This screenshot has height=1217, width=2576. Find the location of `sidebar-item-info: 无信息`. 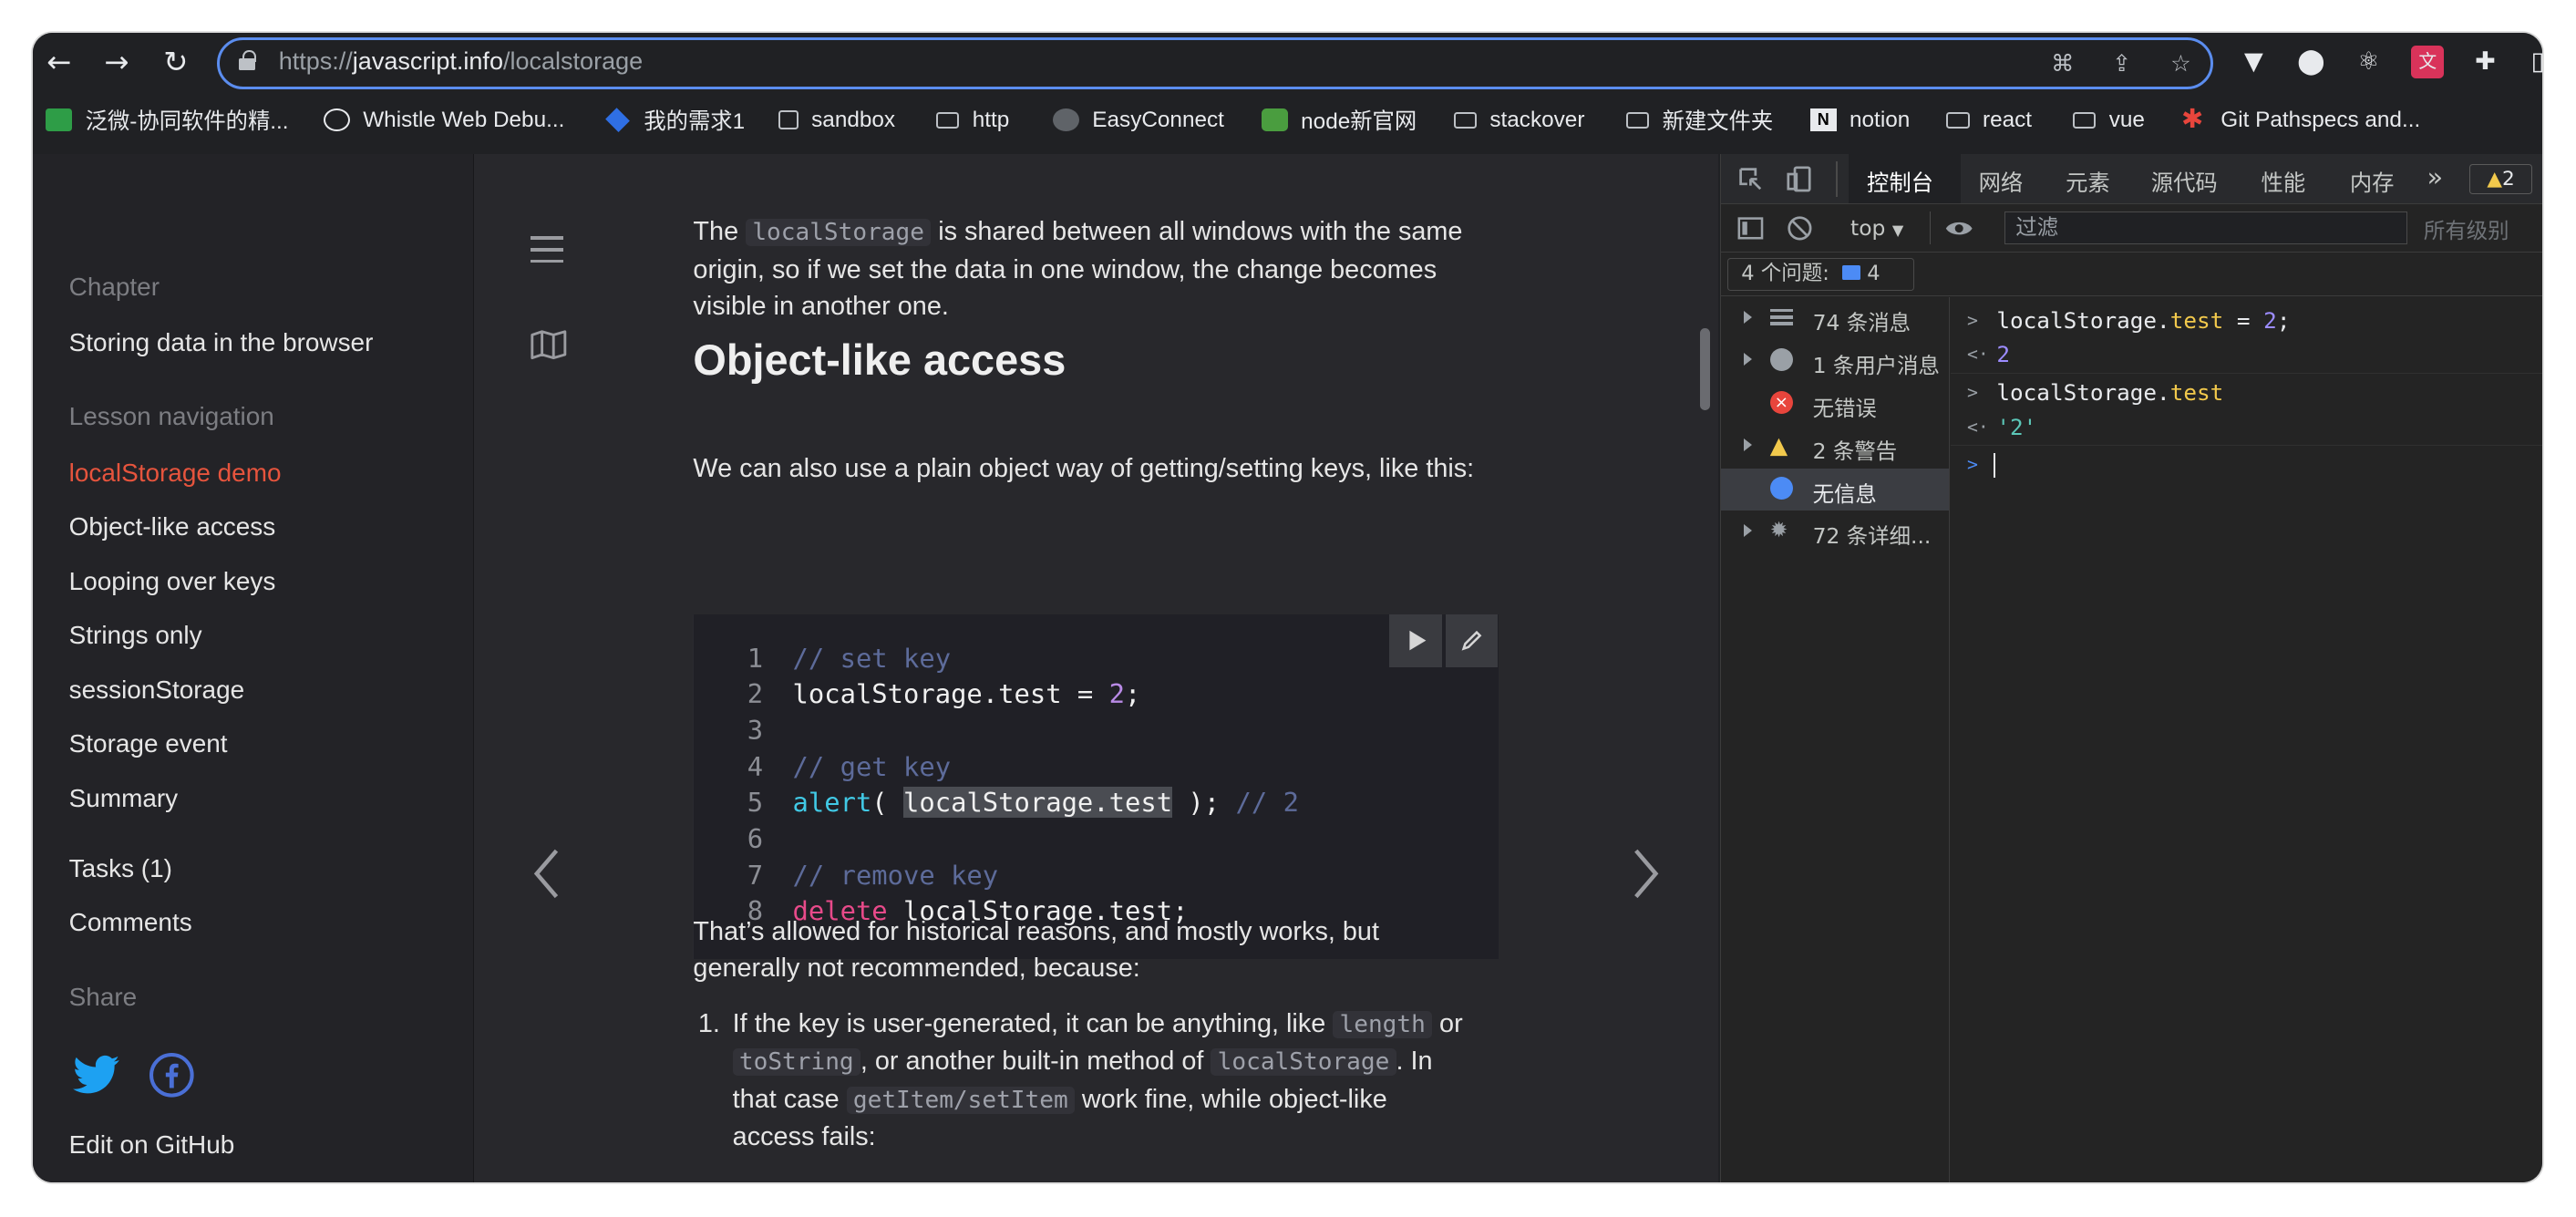

sidebar-item-info: 无信息 is located at coordinates (1835, 489).